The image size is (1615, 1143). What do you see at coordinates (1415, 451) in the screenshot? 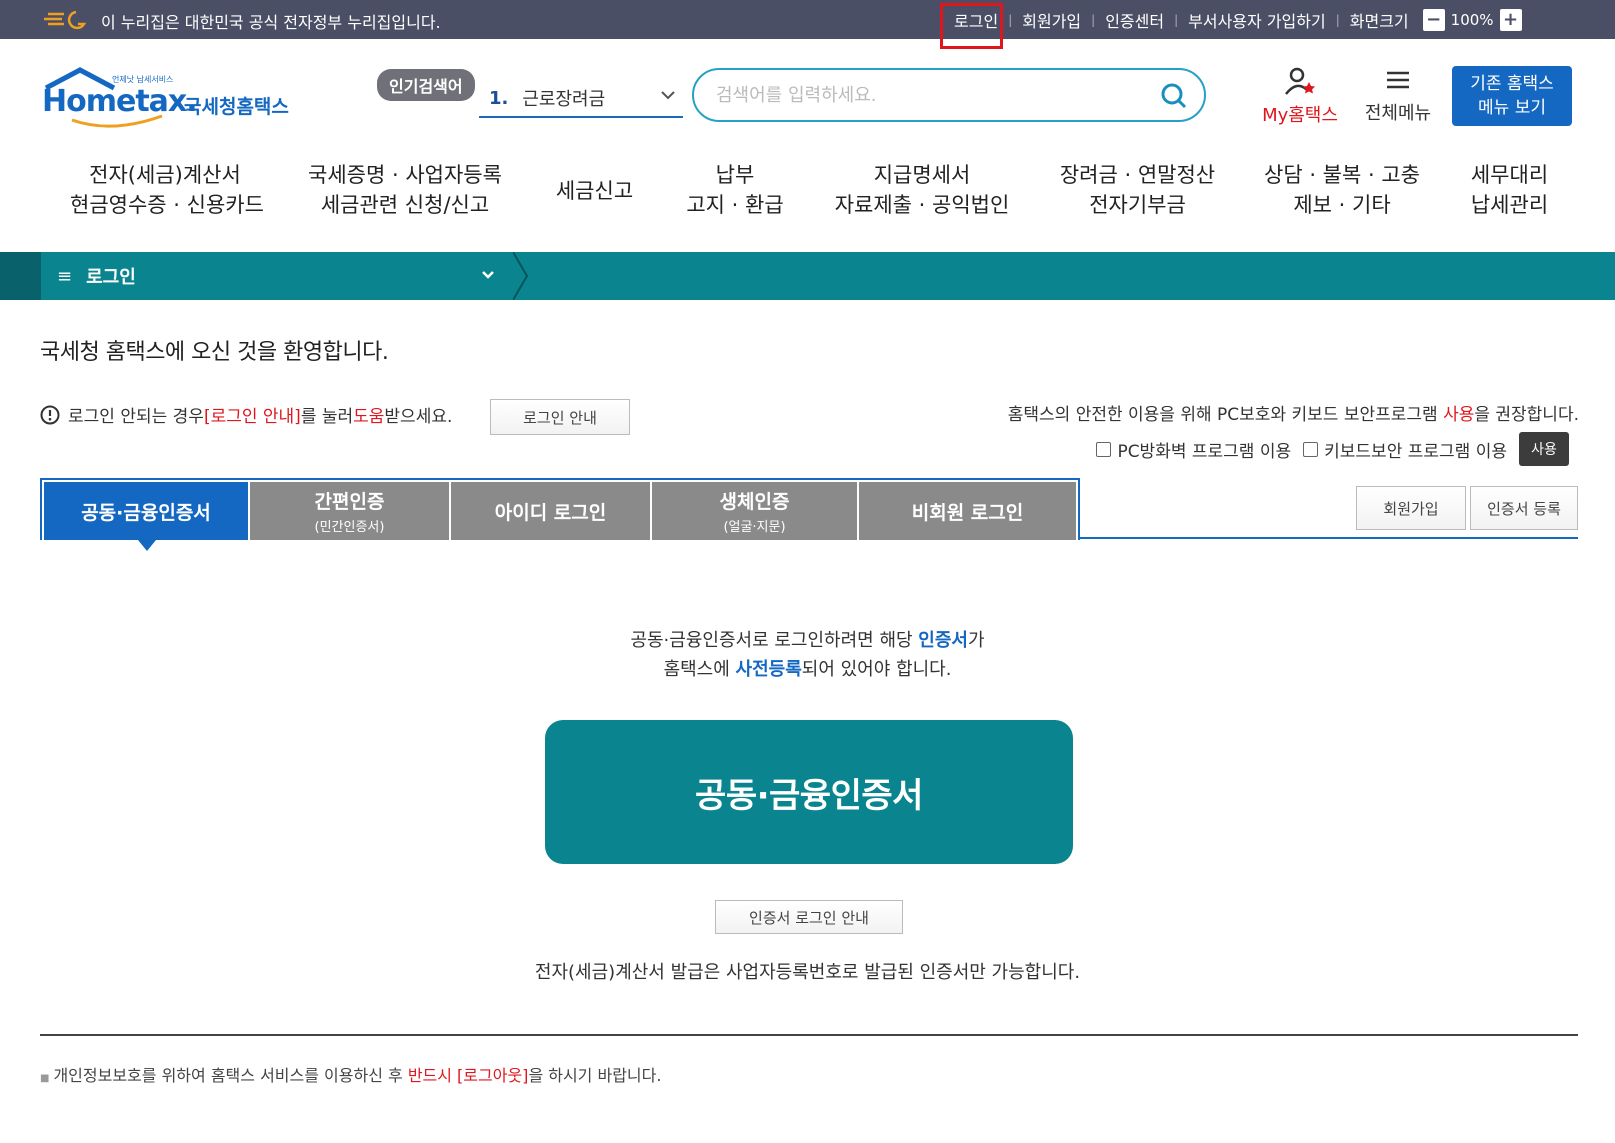
I see `keyboard-security-label: 키보드보안 프로그램 이용` at bounding box center [1415, 451].